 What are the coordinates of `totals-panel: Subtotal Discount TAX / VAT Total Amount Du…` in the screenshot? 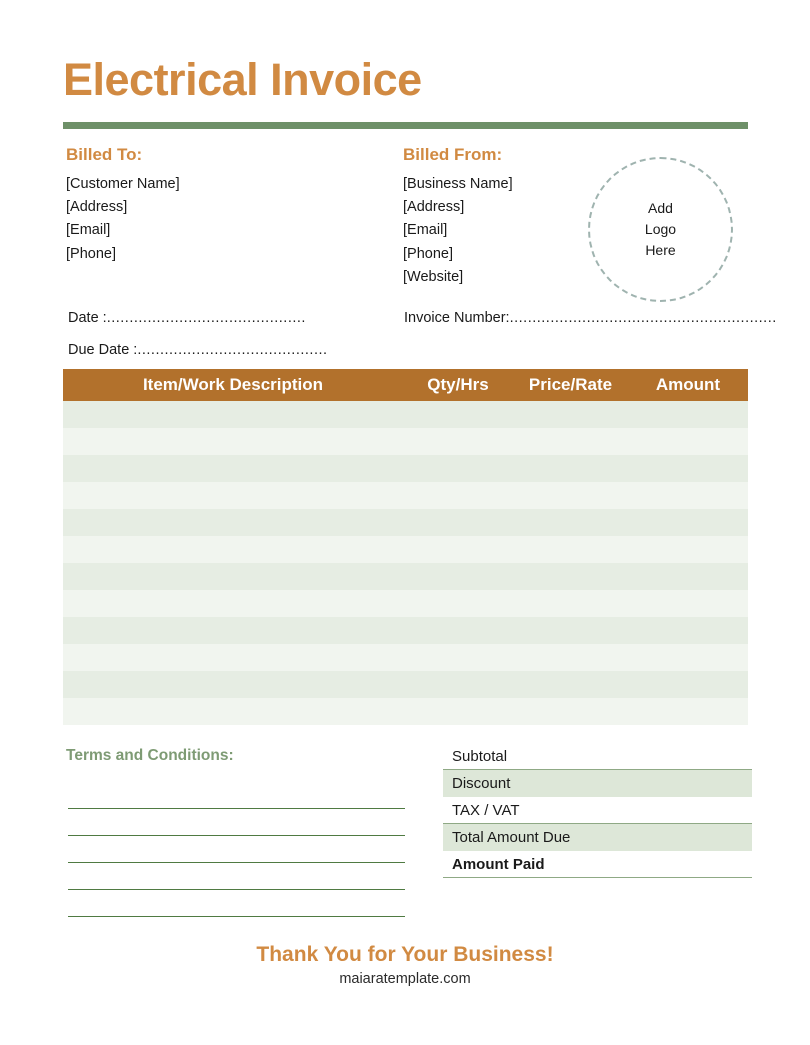 It's located at (597, 810).